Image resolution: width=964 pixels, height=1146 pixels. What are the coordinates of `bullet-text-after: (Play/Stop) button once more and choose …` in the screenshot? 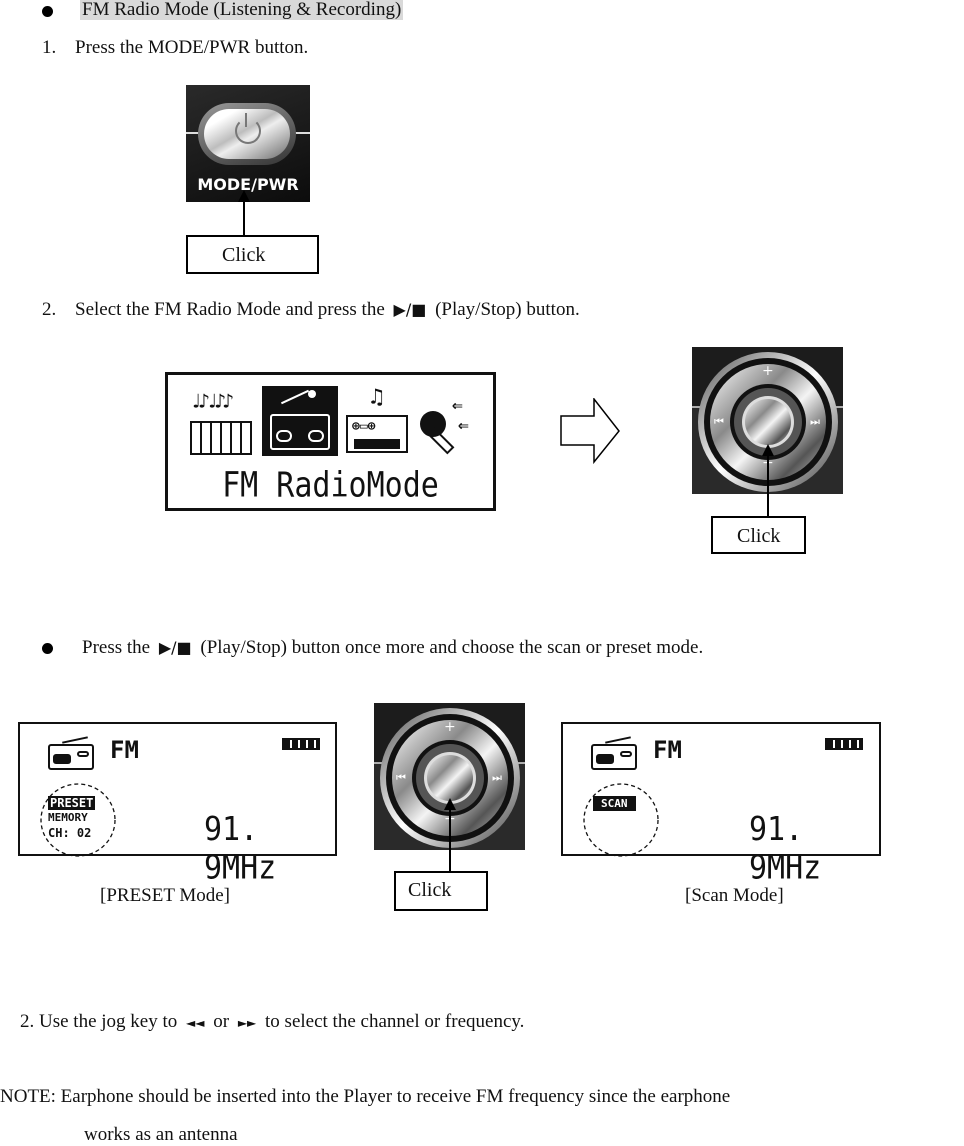 It's located at (452, 647).